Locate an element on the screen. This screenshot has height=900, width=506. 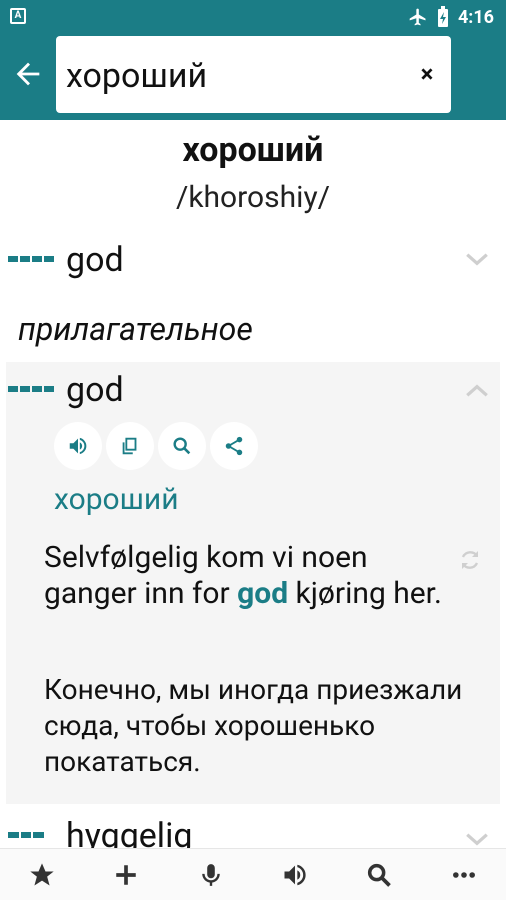
star-icon is located at coordinates (42, 873).